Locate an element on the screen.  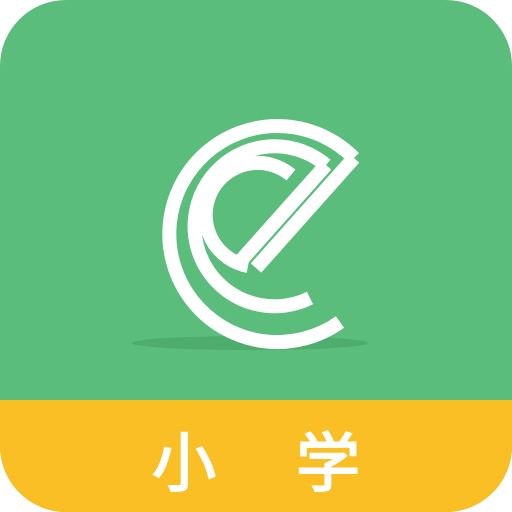
level-label: 小学 is located at coordinates (296, 465).